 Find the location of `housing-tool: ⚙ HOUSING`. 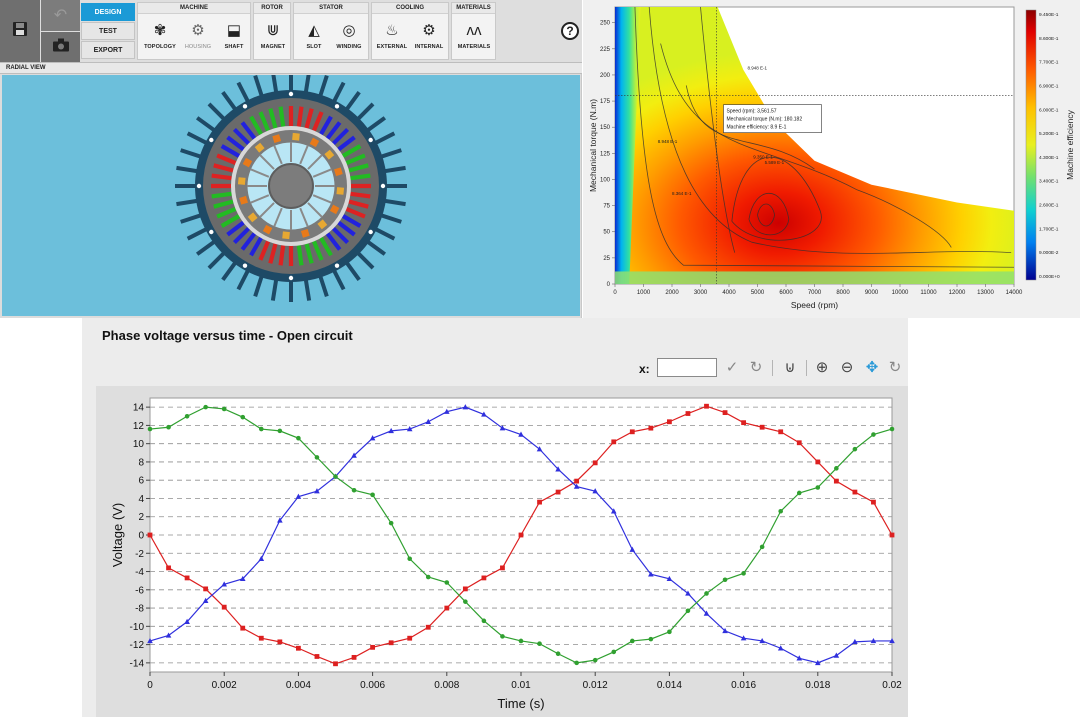

housing-tool: ⚙ HOUSING is located at coordinates (198, 37).